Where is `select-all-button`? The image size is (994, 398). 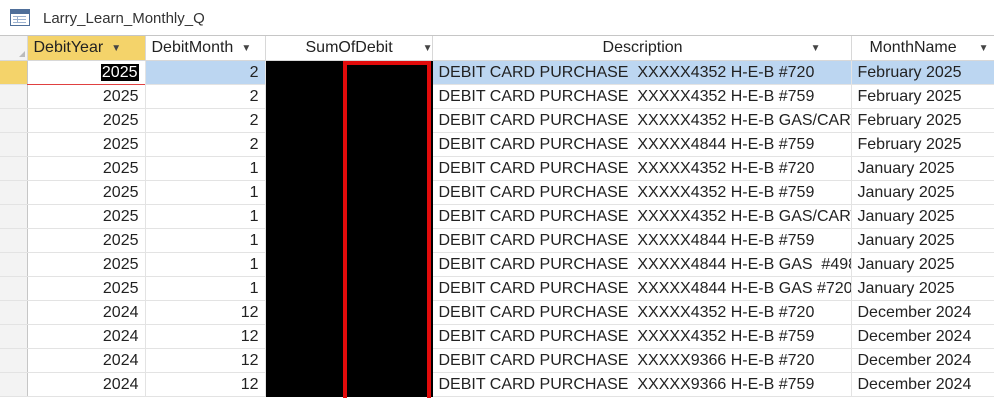 select-all-button is located at coordinates (14, 48).